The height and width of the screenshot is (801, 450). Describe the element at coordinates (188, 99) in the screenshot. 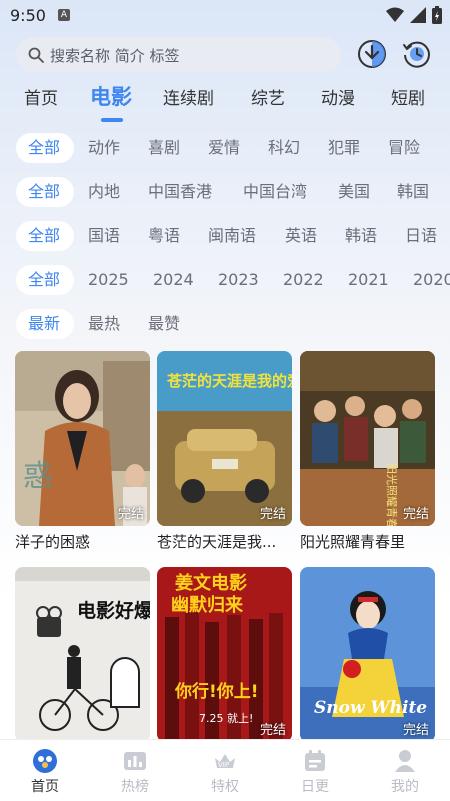

I see `tab-series: 连续剧` at that location.